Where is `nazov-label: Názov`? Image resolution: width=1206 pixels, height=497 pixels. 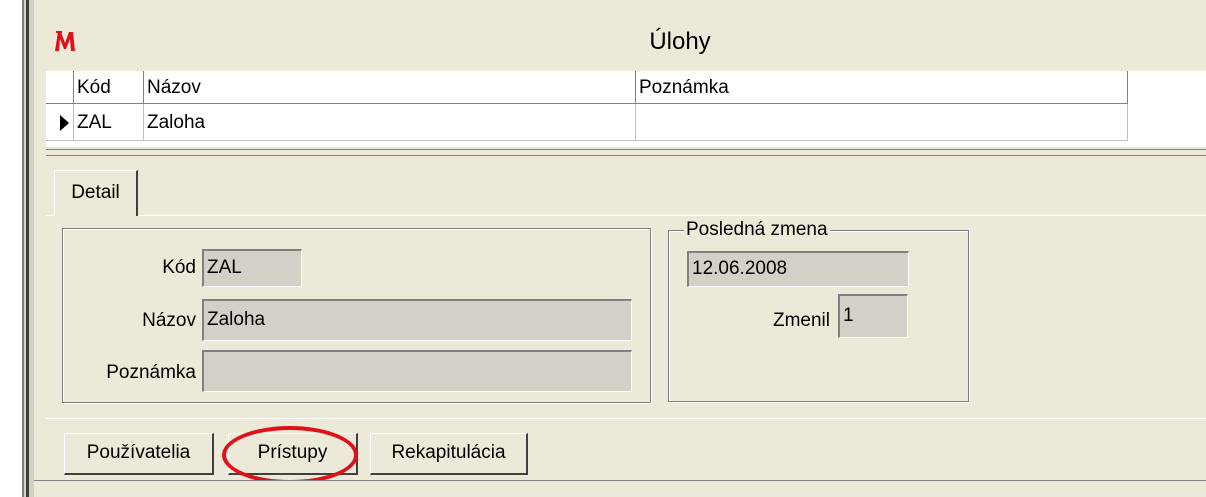
nazov-label: Názov is located at coordinates (169, 320).